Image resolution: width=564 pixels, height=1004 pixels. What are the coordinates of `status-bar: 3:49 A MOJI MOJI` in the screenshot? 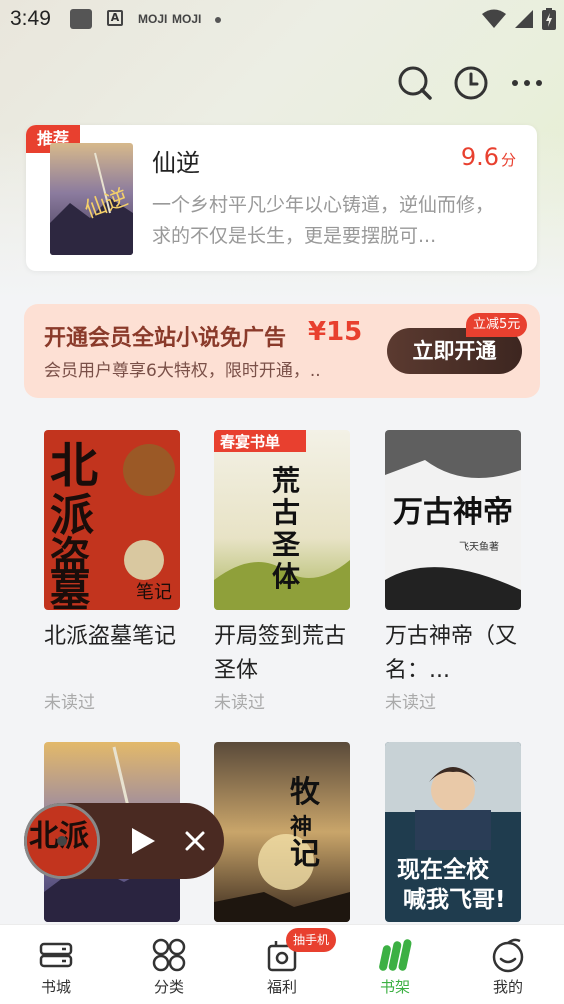 It's located at (282, 20).